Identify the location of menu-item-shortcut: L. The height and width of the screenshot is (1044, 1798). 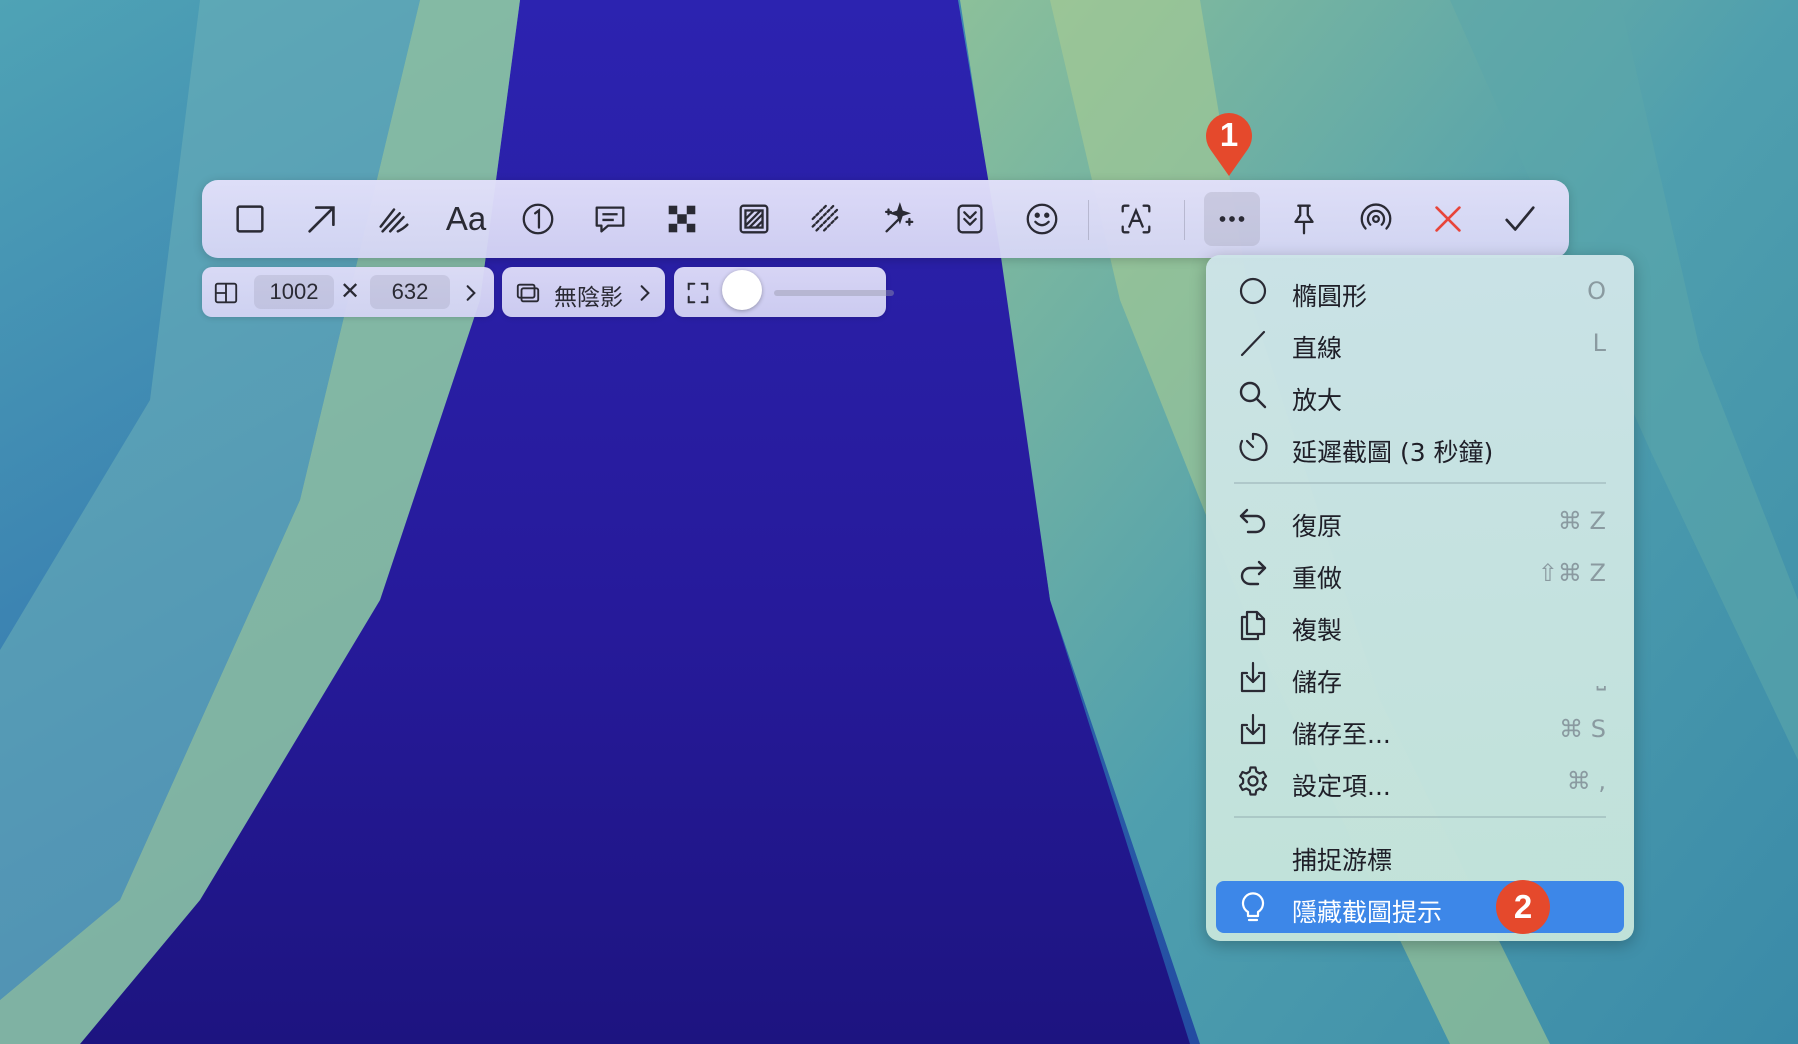
(1599, 343).